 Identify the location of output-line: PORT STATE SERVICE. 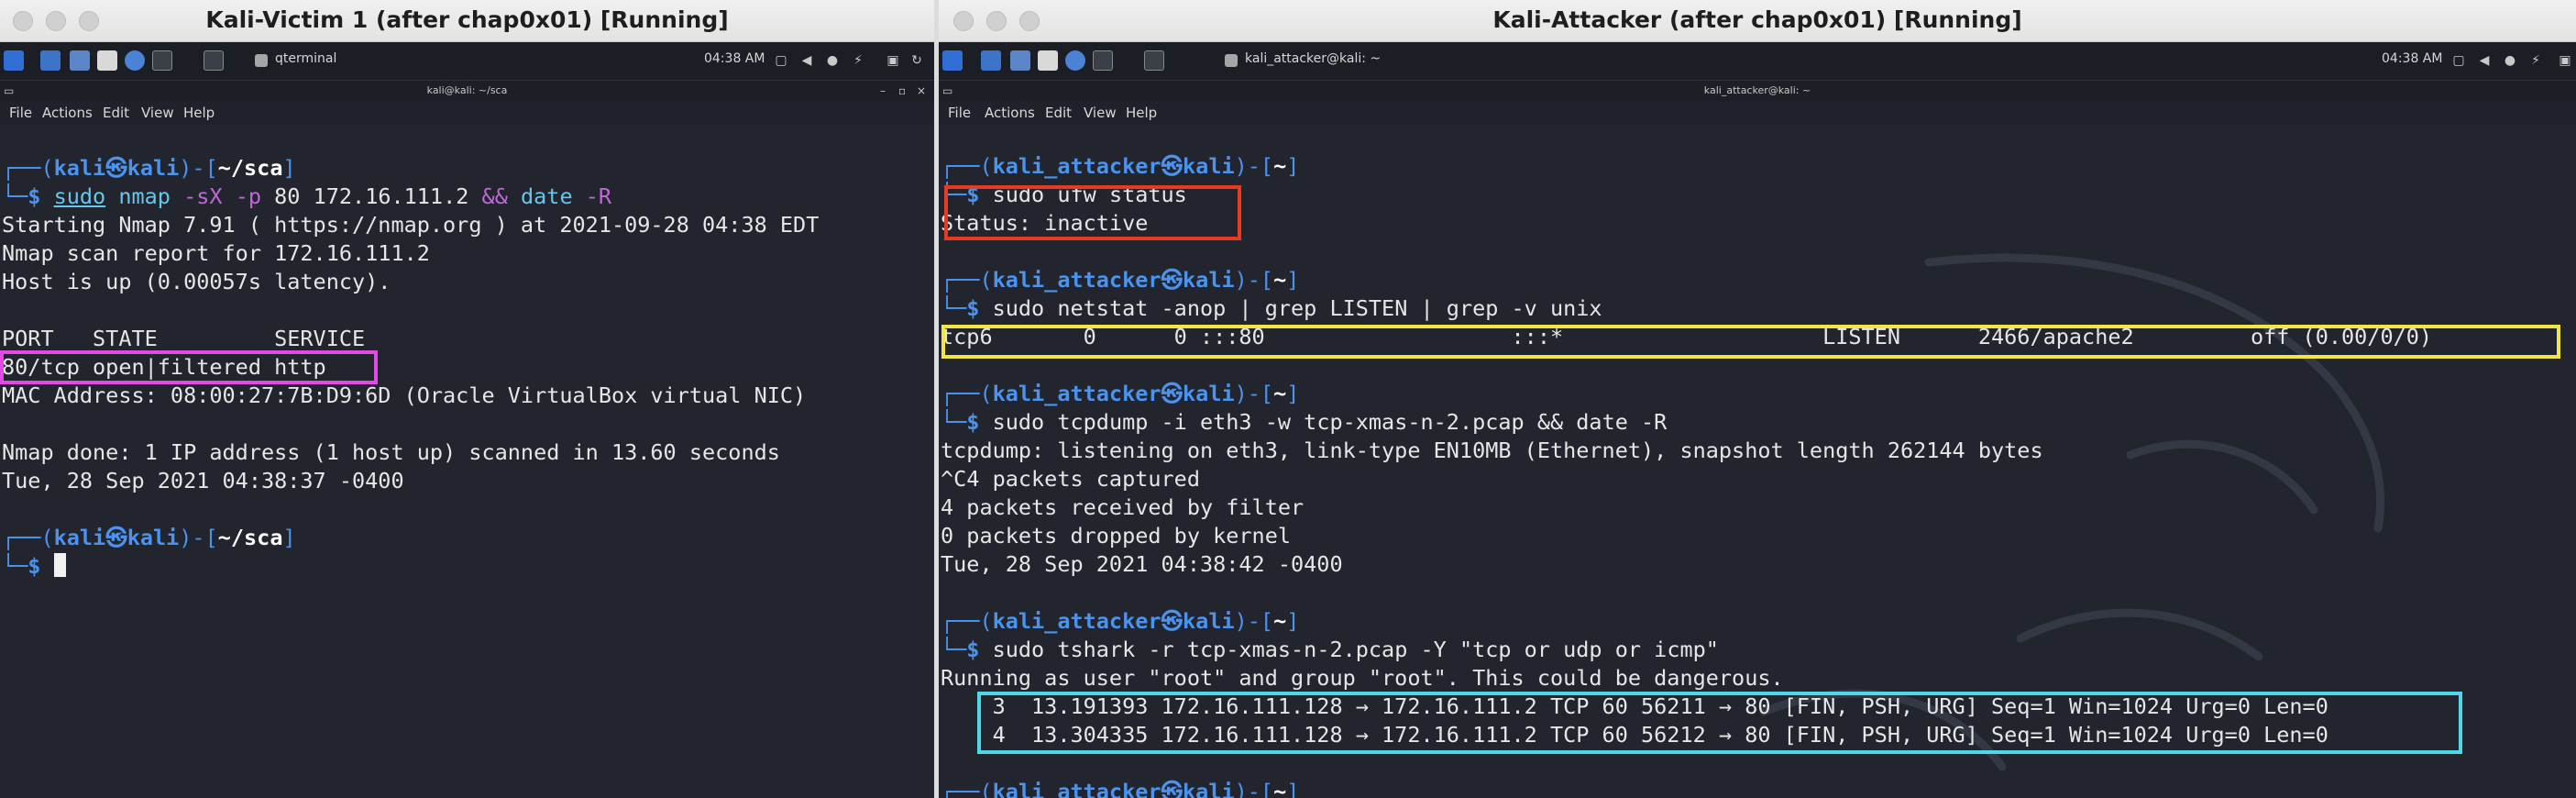
(184, 338).